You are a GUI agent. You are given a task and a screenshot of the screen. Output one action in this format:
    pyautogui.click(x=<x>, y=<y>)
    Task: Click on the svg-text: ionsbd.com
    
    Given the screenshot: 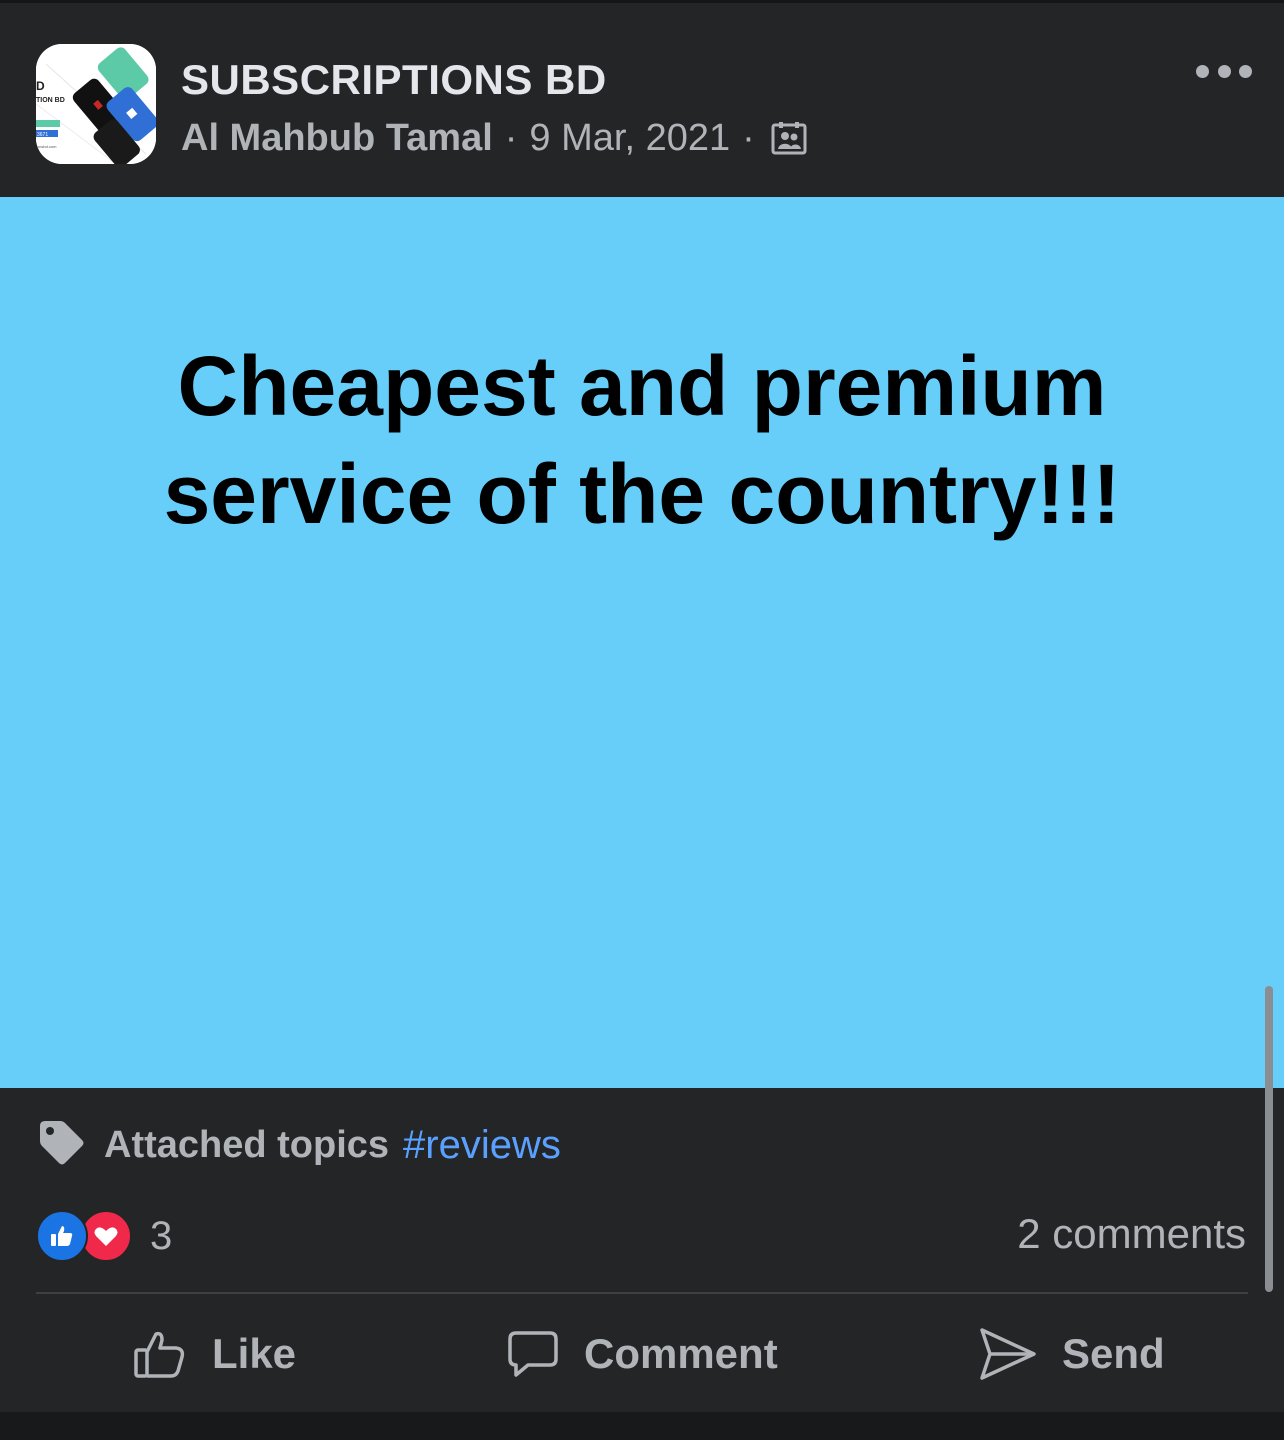 What is the action you would take?
    pyautogui.click(x=46, y=146)
    